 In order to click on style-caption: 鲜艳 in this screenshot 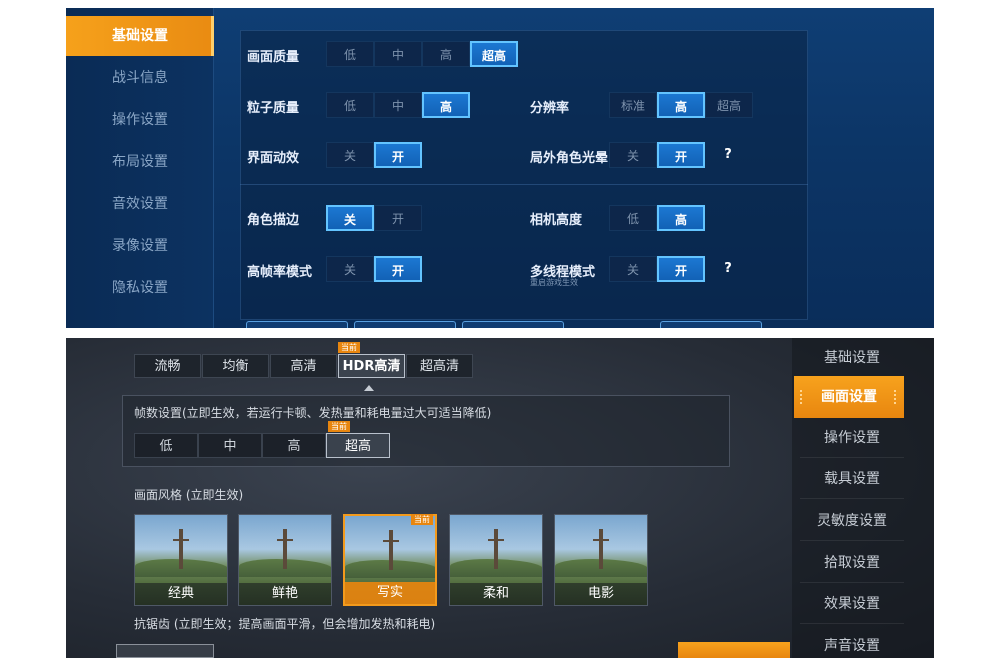, I will do `click(285, 594)`.